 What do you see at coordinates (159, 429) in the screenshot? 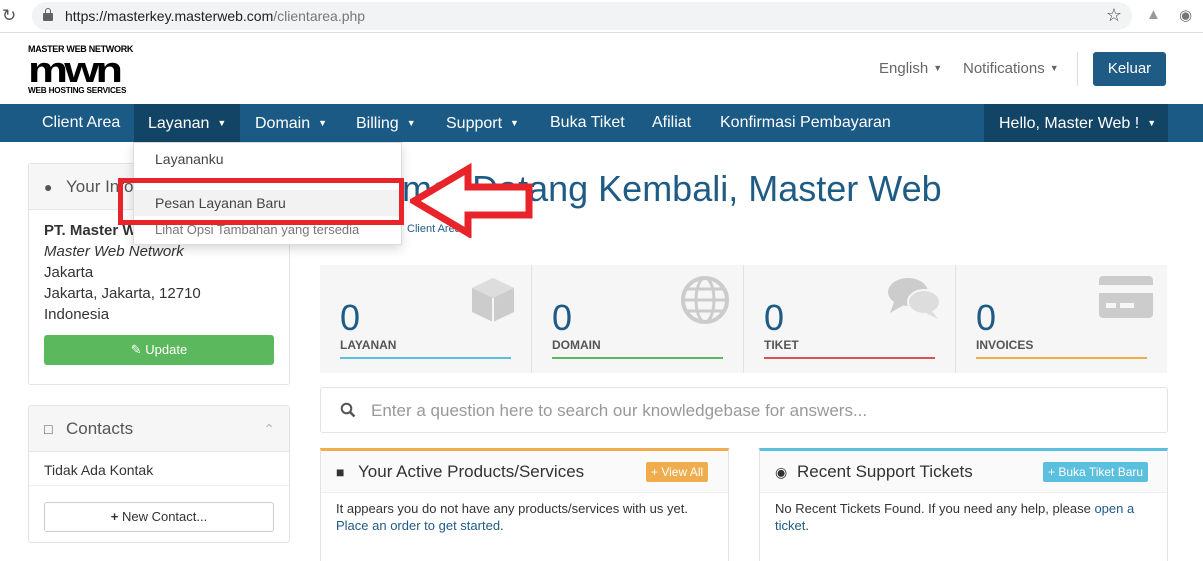
I see `contacts-header: □ Contacts ⌃` at bounding box center [159, 429].